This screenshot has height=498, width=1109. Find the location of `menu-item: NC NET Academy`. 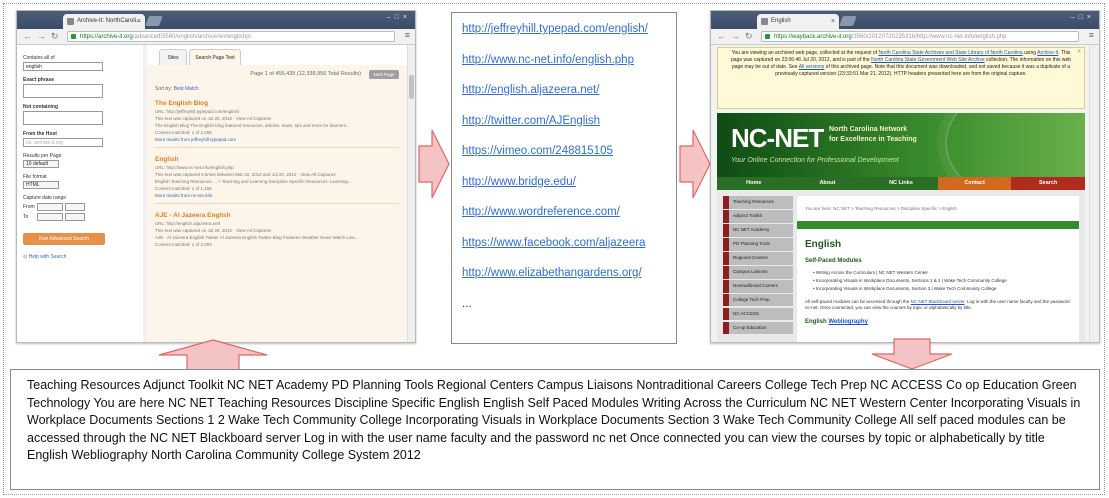

menu-item: NC NET Academy is located at coordinates (758, 230).